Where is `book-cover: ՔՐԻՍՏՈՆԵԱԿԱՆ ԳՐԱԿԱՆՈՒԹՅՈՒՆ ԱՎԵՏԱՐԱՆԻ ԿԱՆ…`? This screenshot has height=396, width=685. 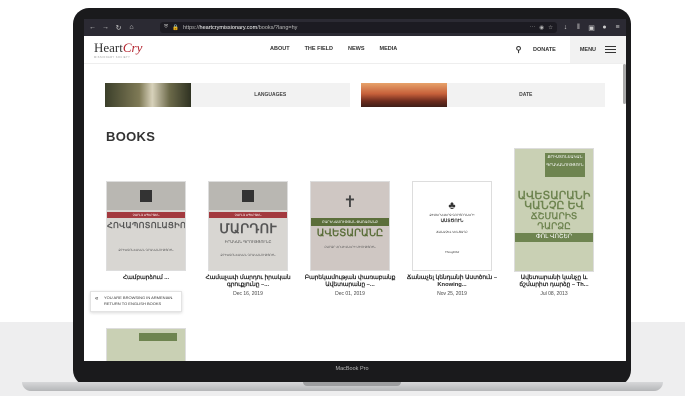 book-cover: ՔՐԻՍՏՈՆԵԱԿԱՆ ԳՐԱԿԱՆՈՒԹՅՈՒՆ ԱՎԵՏԱՐԱՆԻ ԿԱՆ… is located at coordinates (554, 210).